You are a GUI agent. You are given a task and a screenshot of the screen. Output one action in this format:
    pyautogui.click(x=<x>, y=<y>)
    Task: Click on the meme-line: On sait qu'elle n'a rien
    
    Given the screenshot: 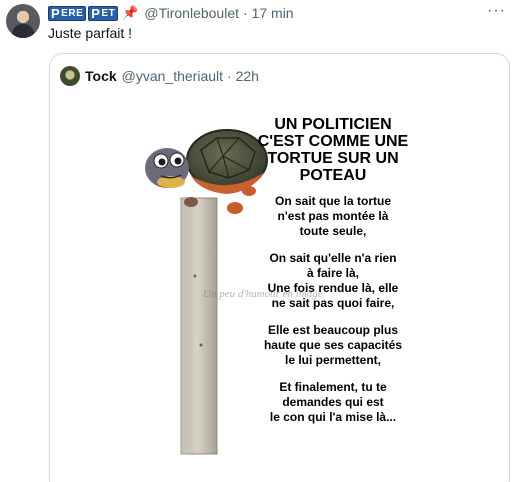 What is the action you would take?
    pyautogui.click(x=333, y=258)
    